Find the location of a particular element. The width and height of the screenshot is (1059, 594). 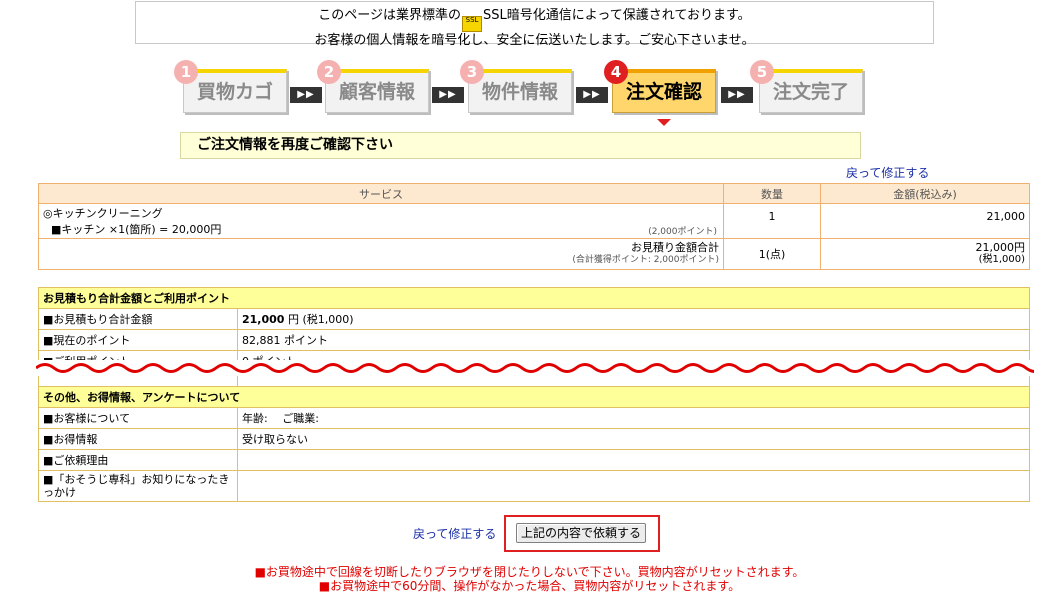

service-amount: 21,000 is located at coordinates (925, 221).